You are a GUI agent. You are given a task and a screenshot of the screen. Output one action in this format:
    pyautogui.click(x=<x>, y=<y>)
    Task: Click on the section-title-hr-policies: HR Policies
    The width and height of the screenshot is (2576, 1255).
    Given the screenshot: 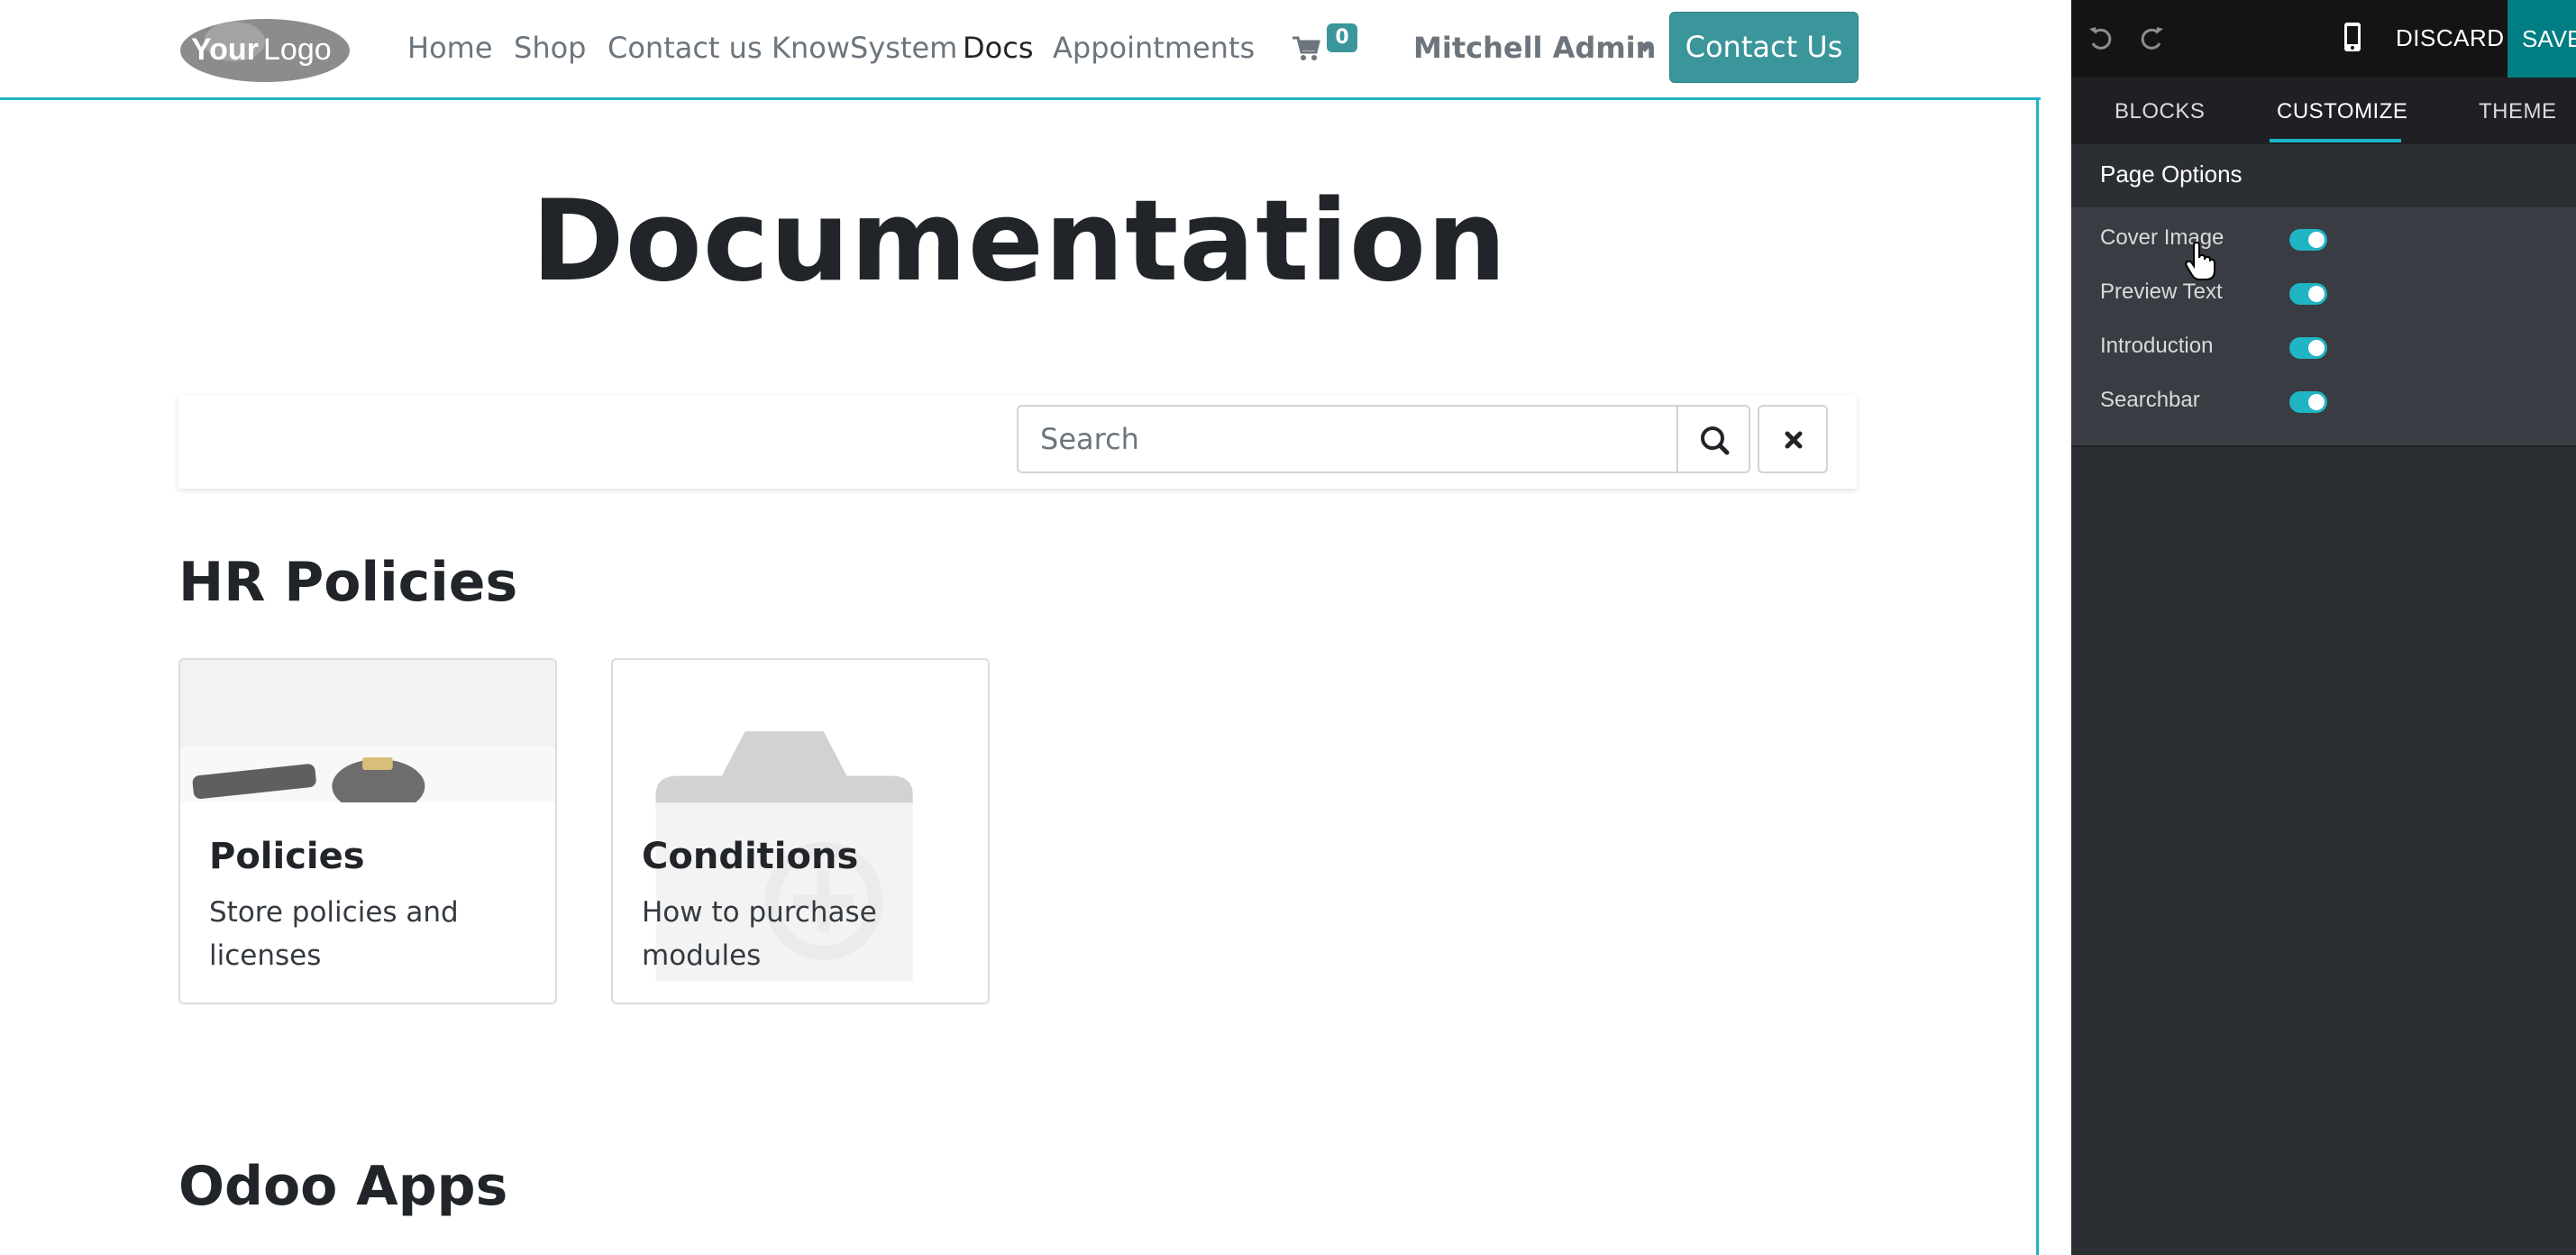 What is the action you would take?
    pyautogui.click(x=348, y=582)
    